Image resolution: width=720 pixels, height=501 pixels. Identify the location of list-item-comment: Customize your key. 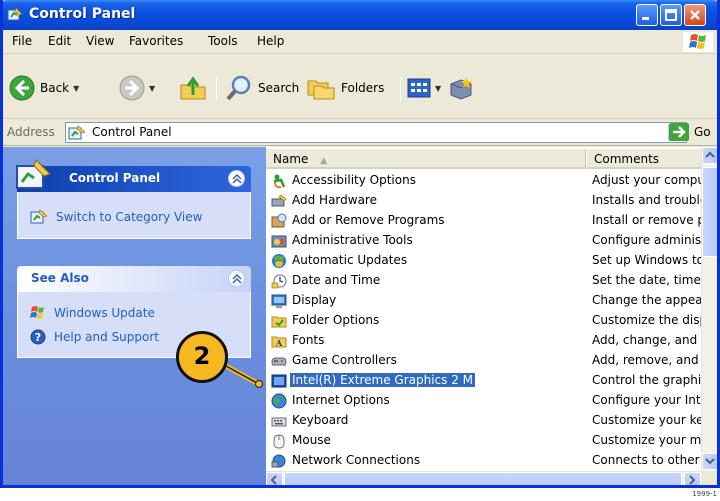
(647, 420).